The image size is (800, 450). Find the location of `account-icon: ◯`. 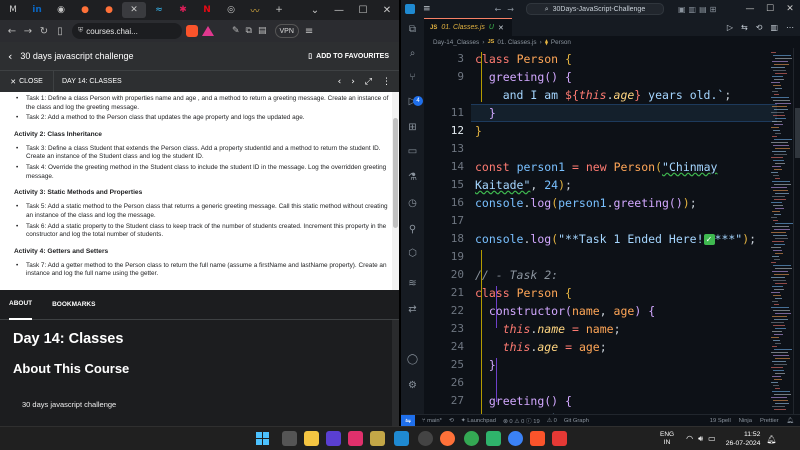

account-icon: ◯ is located at coordinates (412, 359).